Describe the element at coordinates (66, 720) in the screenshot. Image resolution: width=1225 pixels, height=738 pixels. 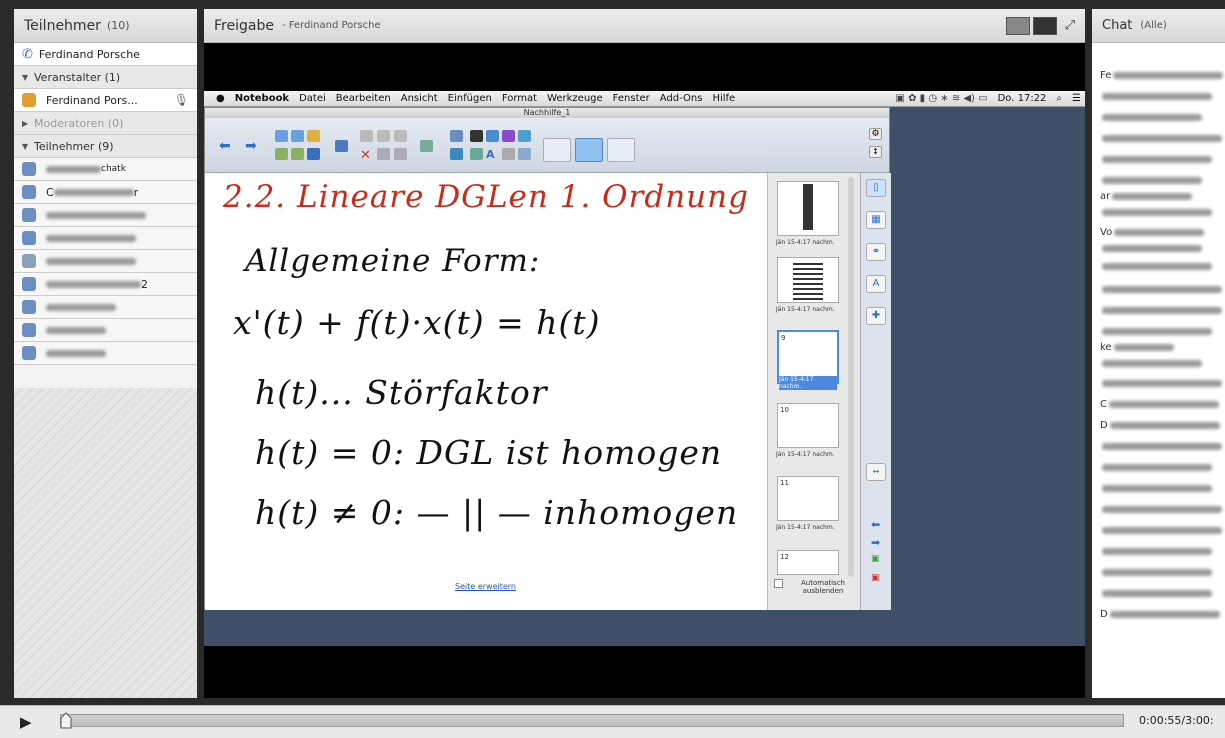
I see `playhead-handle` at that location.